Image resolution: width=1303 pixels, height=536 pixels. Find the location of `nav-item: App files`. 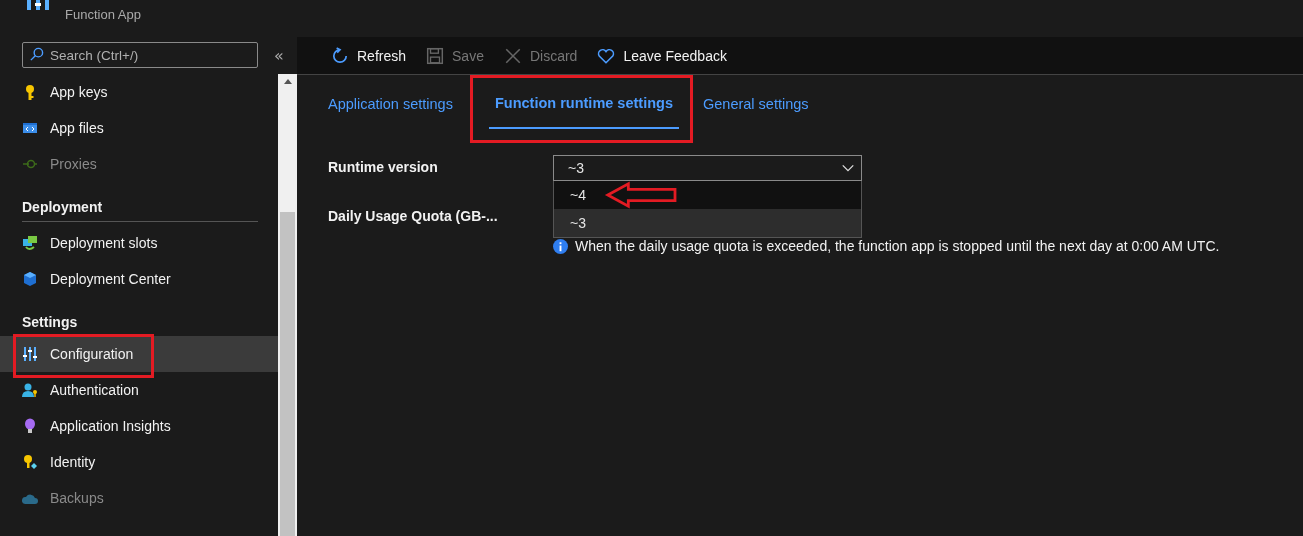

nav-item: App files is located at coordinates (139, 128).